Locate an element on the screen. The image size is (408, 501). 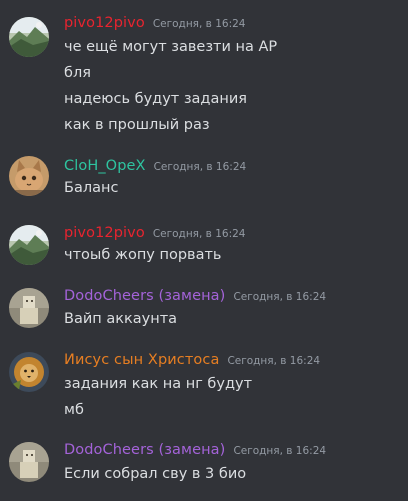
cat-avatar-icon is located at coordinates (29, 176).